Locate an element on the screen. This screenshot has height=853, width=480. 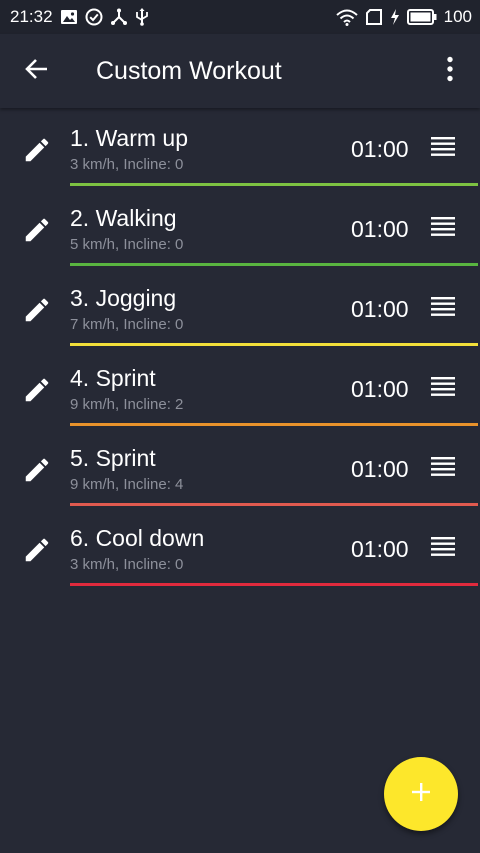
sim-icon is located at coordinates (374, 17).